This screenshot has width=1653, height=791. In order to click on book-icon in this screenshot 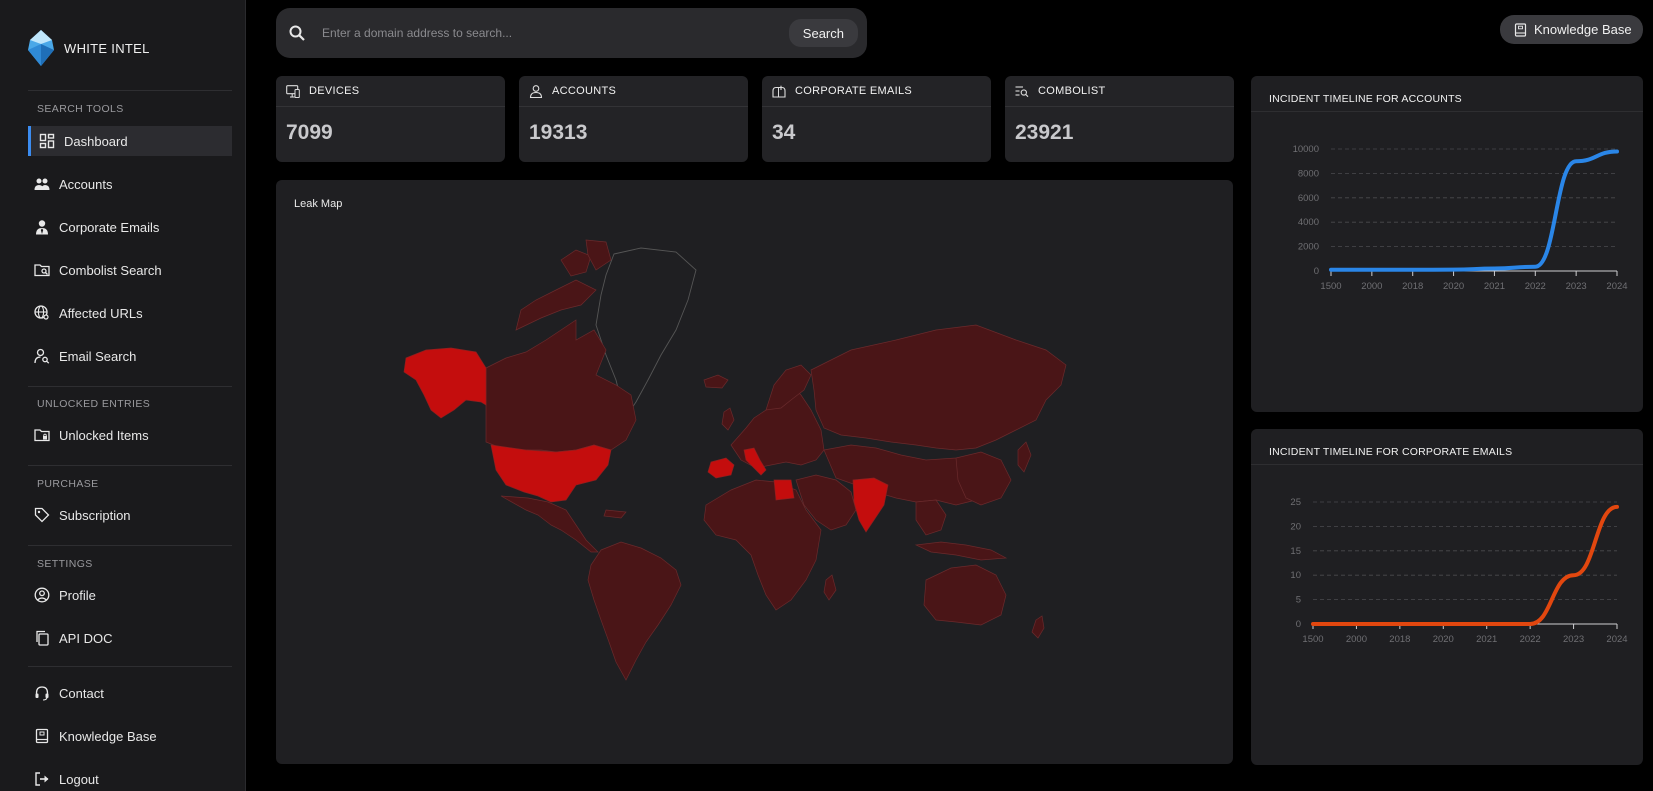, I will do `click(1520, 29)`.